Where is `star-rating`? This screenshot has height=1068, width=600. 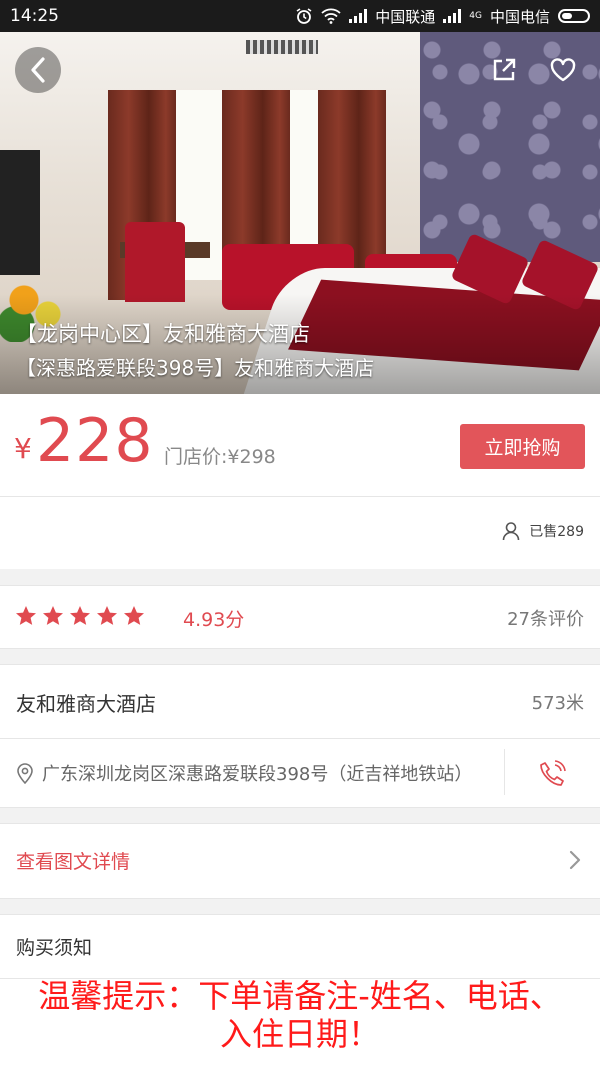 star-rating is located at coordinates (80, 616).